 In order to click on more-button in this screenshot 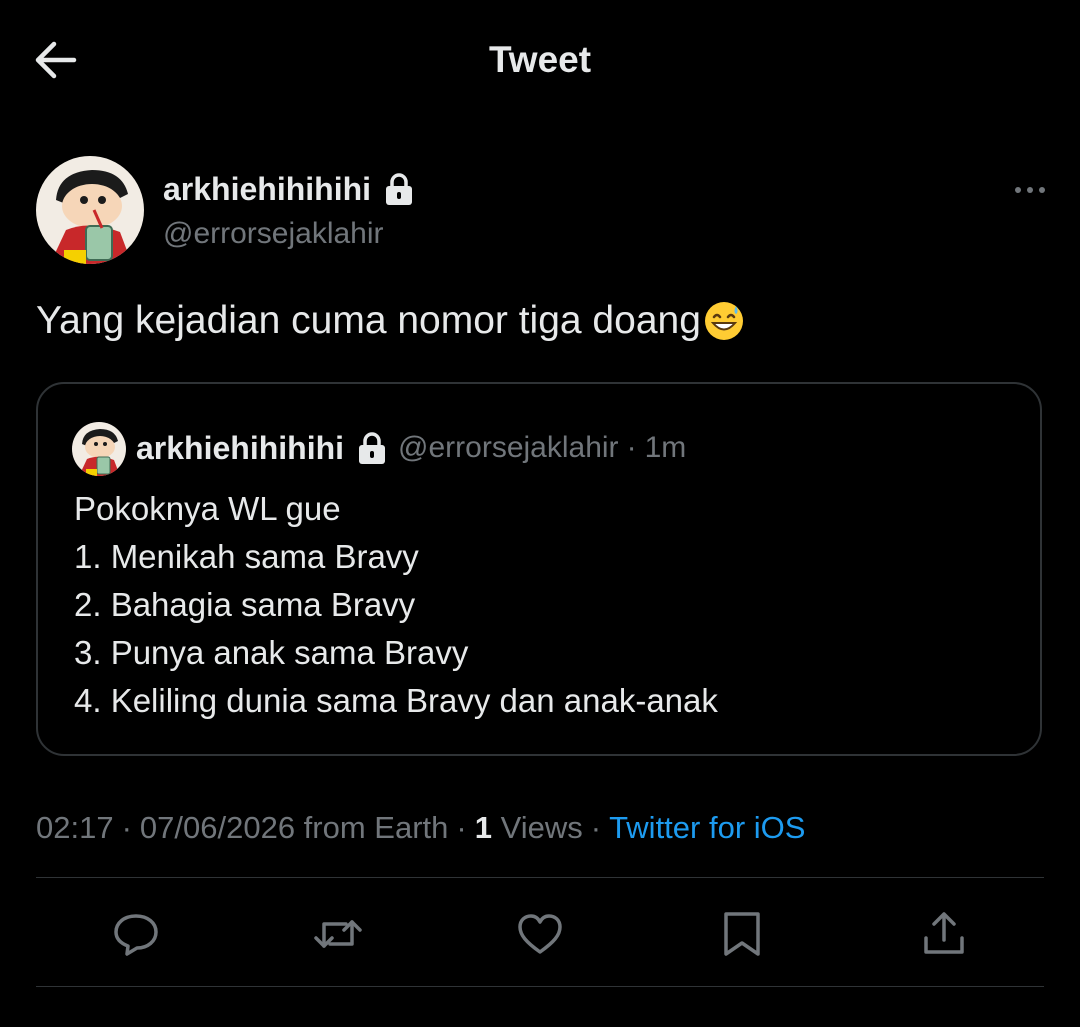, I will do `click(1030, 190)`.